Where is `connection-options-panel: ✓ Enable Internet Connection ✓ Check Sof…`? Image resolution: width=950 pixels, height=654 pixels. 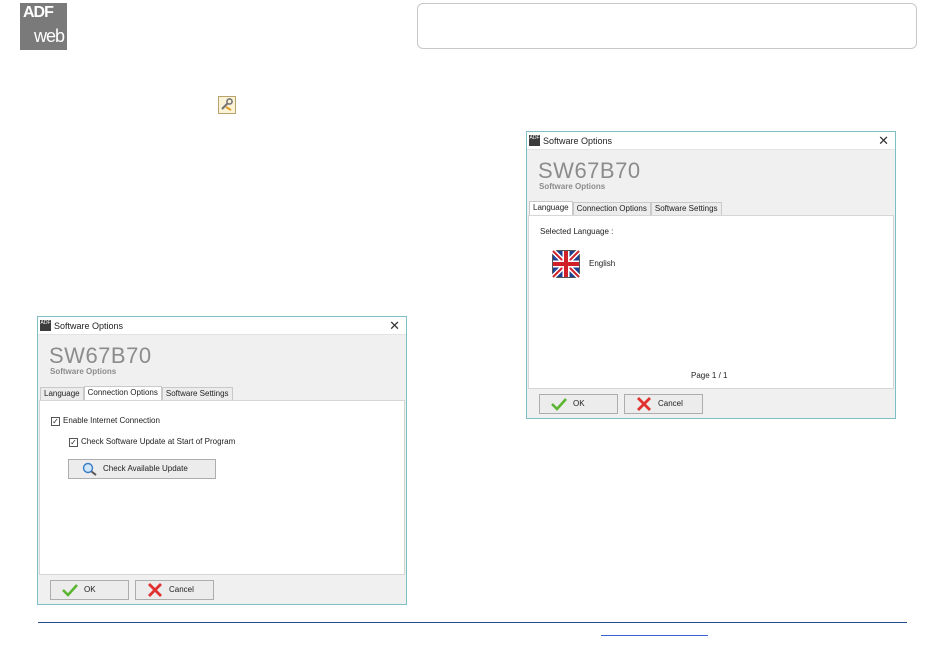
connection-options-panel: ✓ Enable Internet Connection ✓ Check Sof… is located at coordinates (222, 487).